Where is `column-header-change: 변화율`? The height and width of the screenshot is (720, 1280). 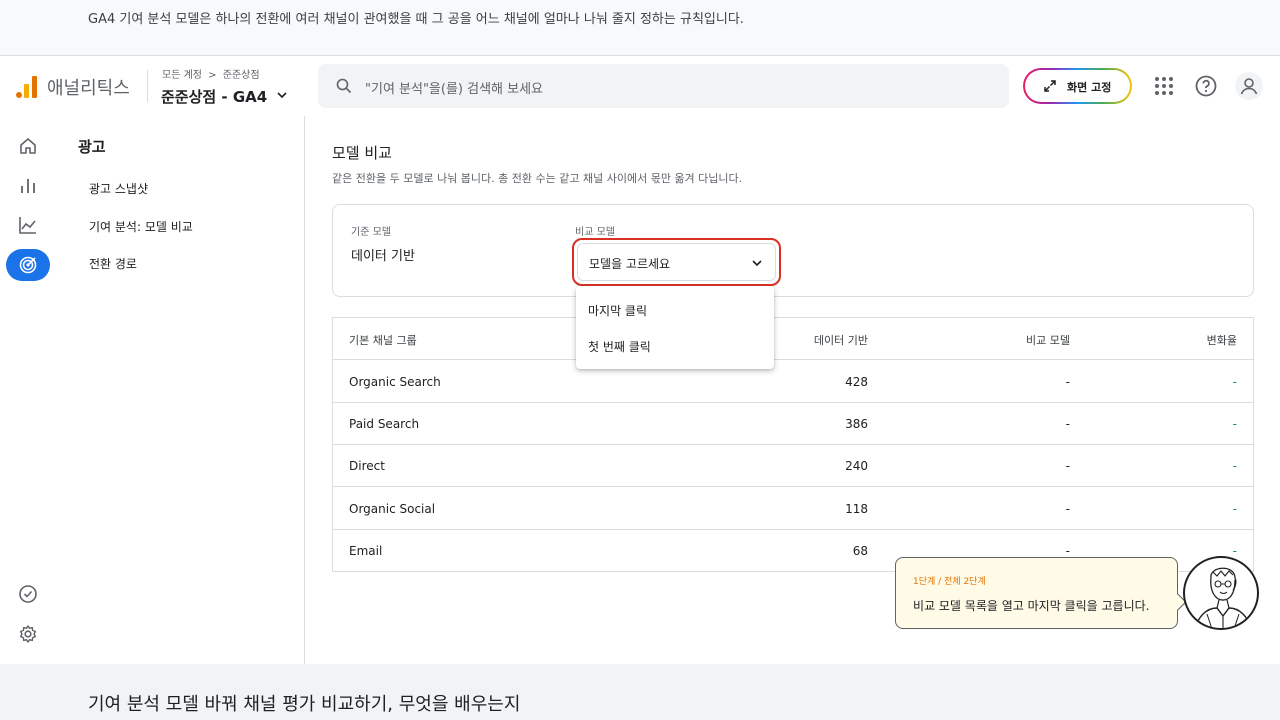 column-header-change: 변화율 is located at coordinates (1197, 340).